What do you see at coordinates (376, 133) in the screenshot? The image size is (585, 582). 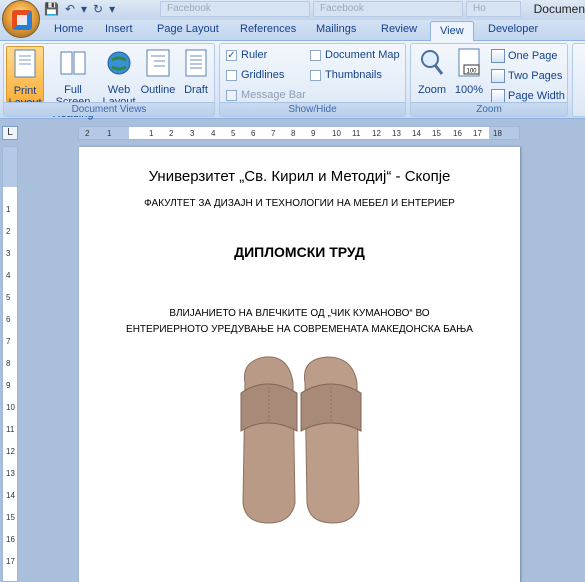 I see `ruler-tick: 12` at bounding box center [376, 133].